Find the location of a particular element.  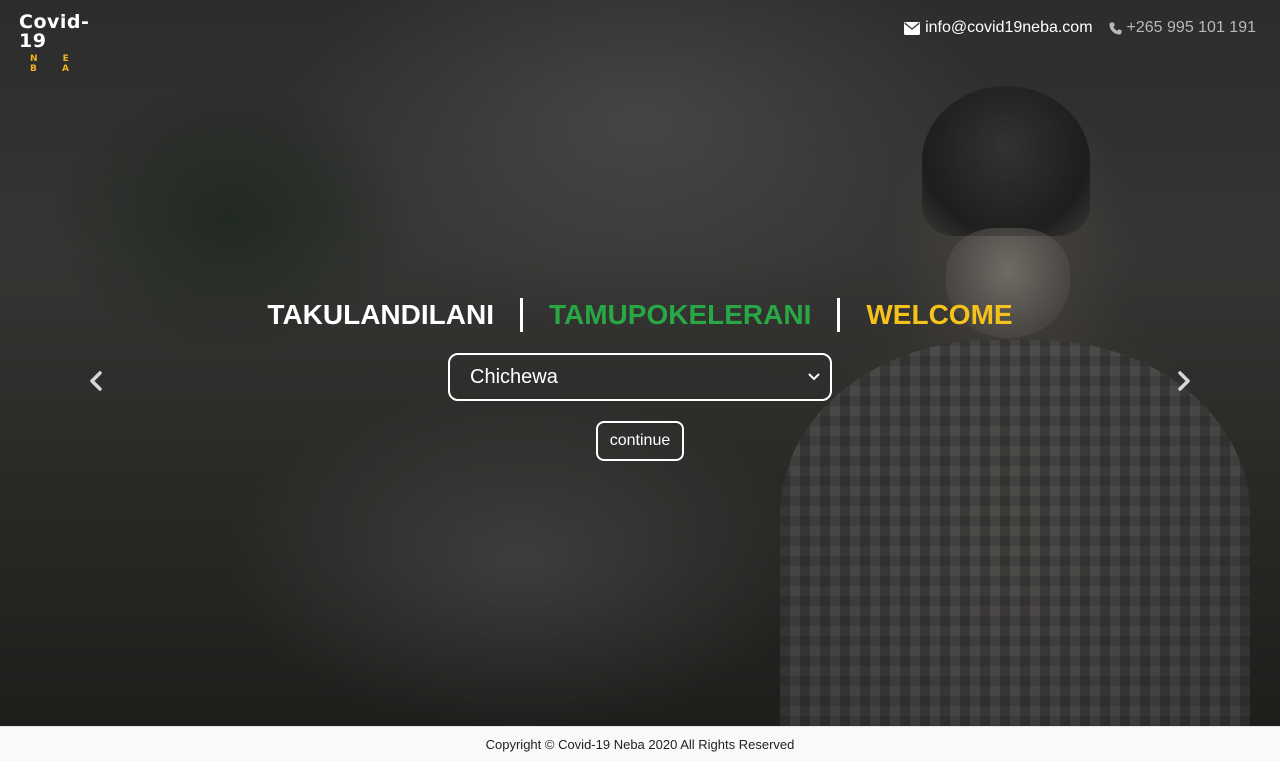

site-logo: Covid-19 N E B A is located at coordinates (65, 43).